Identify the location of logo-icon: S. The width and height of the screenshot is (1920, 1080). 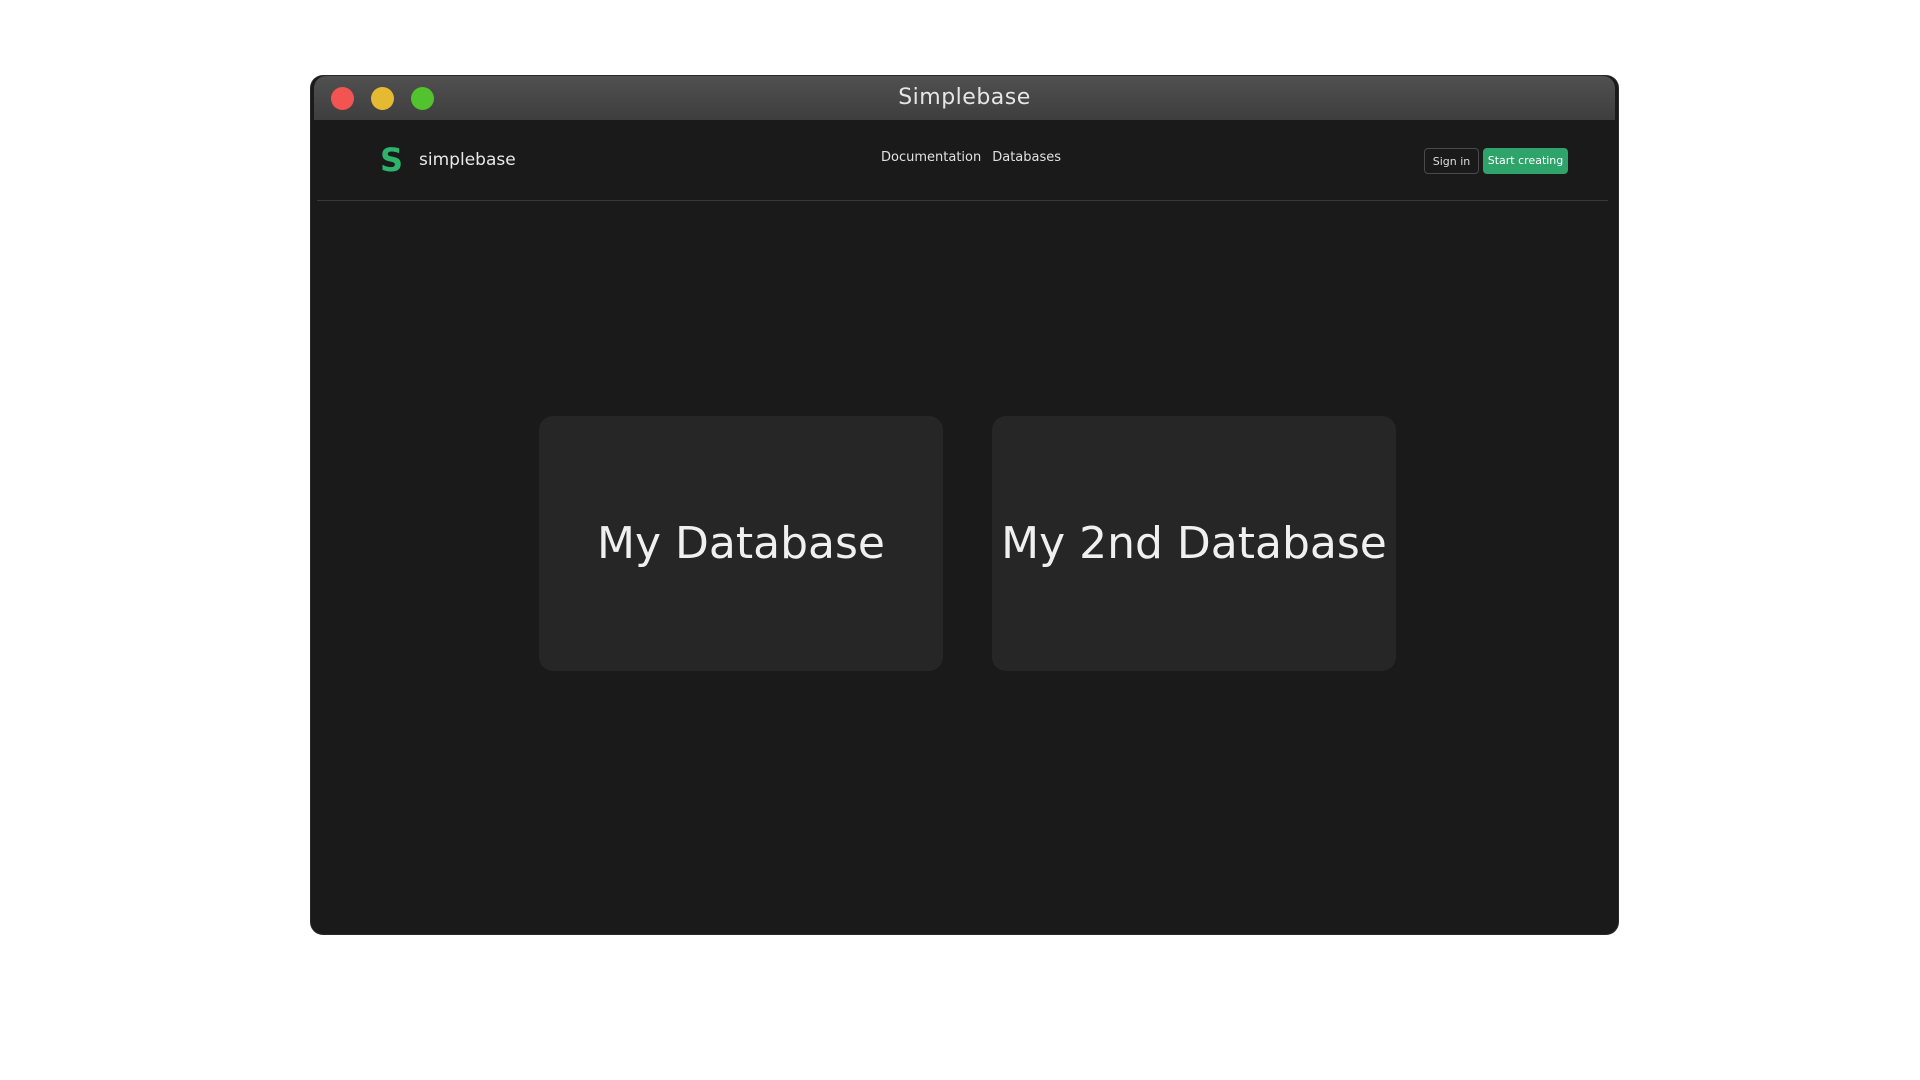
(392, 160).